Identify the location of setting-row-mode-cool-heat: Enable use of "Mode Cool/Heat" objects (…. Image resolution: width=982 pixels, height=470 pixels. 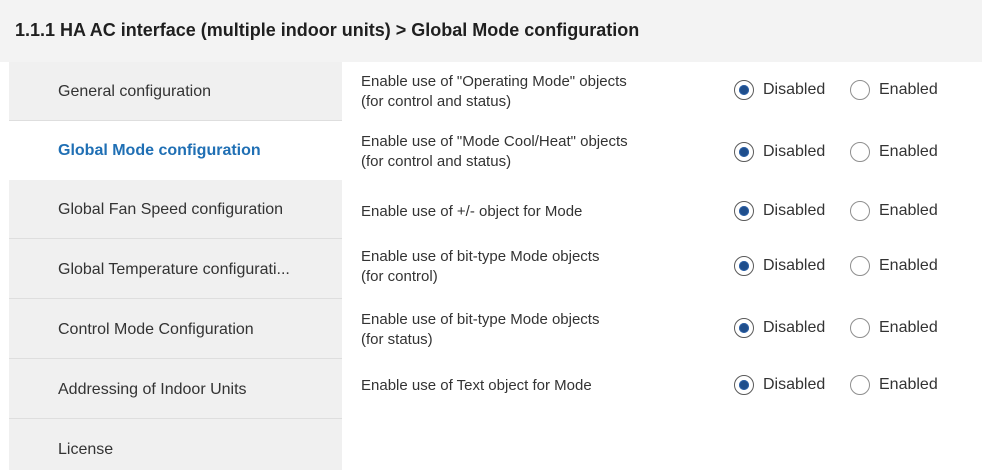
(662, 154).